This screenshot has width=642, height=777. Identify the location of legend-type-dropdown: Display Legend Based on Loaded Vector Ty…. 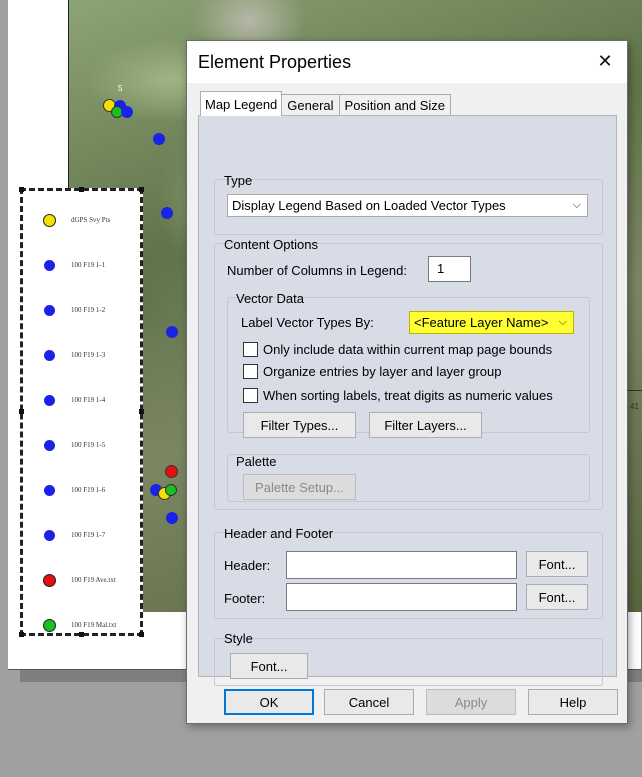
(407, 205).